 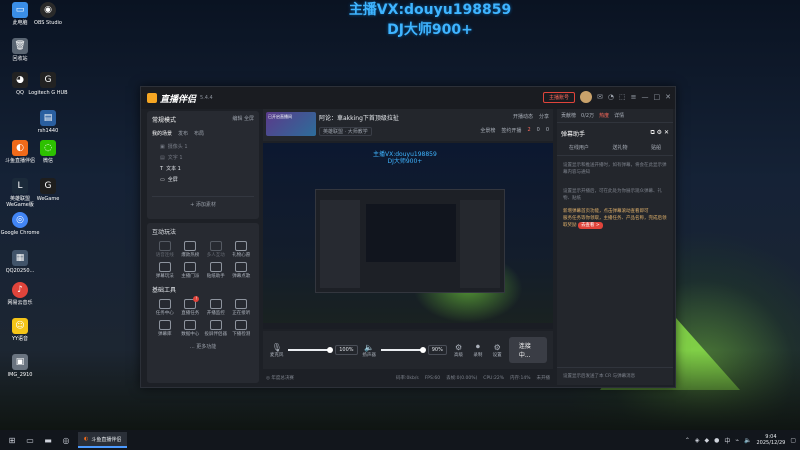 I want to click on tool-data-center: 数据中心, so click(x=191, y=328).